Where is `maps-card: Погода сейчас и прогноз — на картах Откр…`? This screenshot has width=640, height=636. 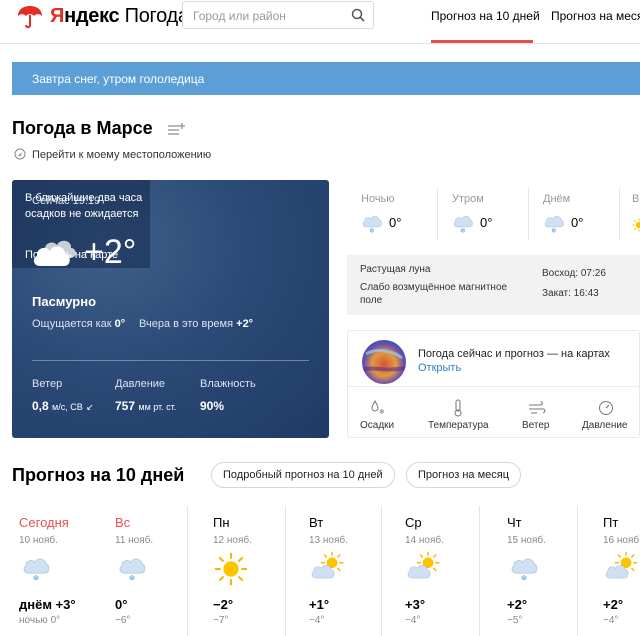
maps-card: Погода сейчас и прогноз — на картах Откр… is located at coordinates (493, 384).